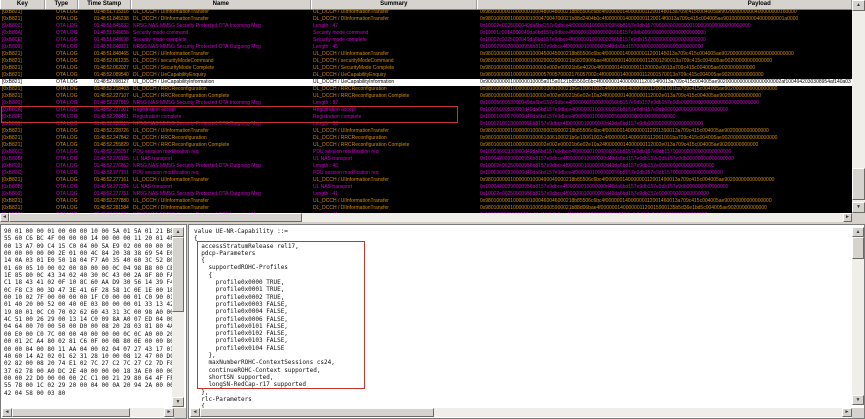  Describe the element at coordinates (155, 217) in the screenshot. I see `table-hscrollbar-thumb` at that location.